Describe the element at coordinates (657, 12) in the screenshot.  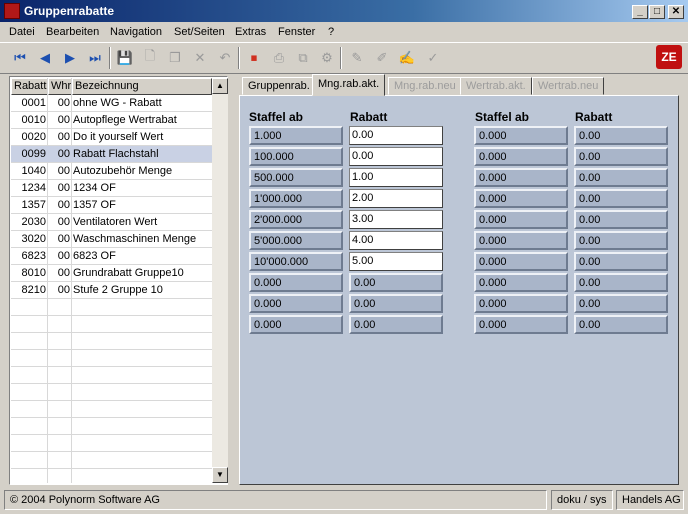
I see `maximize-button: □` at that location.